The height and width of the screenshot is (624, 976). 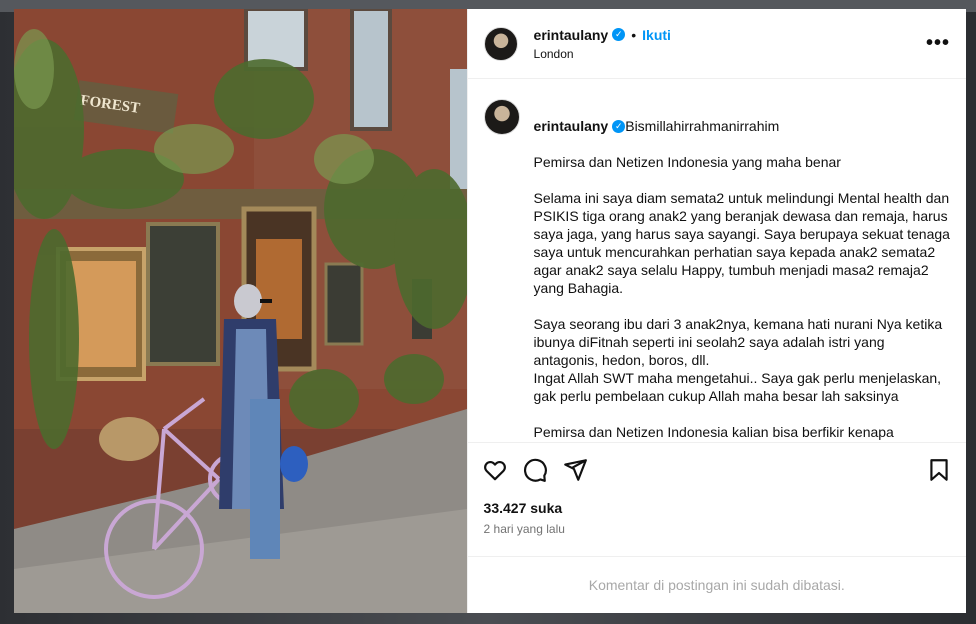 What do you see at coordinates (939, 470) in the screenshot?
I see `bookmark-icon` at bounding box center [939, 470].